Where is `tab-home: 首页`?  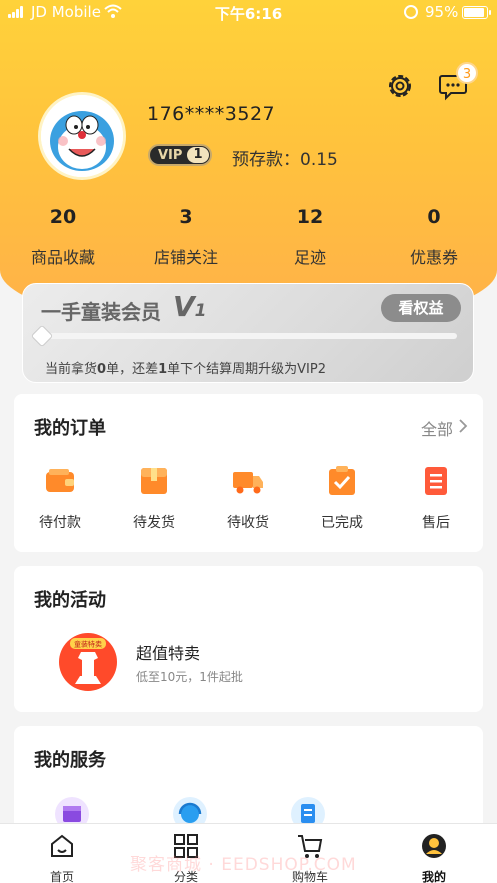 tab-home: 首页 is located at coordinates (62, 857).